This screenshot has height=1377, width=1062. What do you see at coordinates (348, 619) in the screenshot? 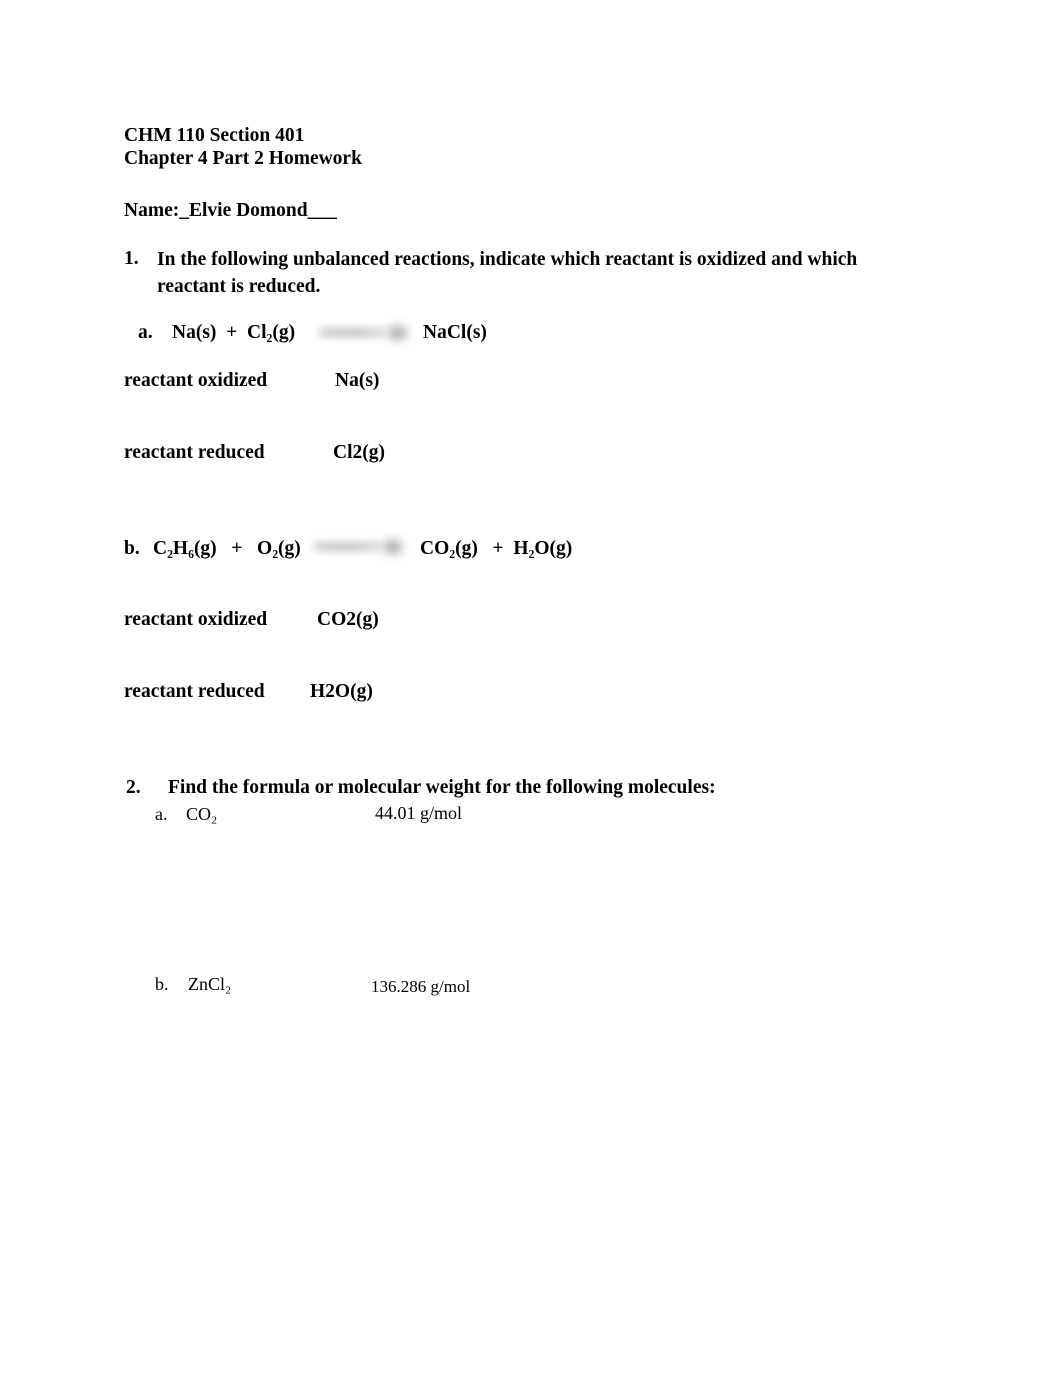
I see `question-1-part-b-oxidized-answer: CO2(g)` at bounding box center [348, 619].